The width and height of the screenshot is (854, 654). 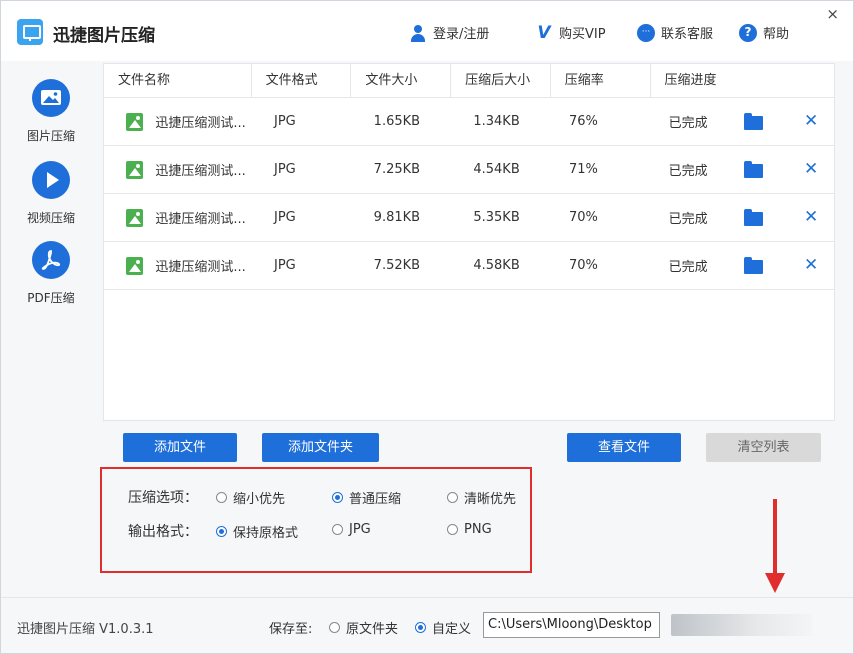 What do you see at coordinates (397, 217) in the screenshot?
I see `file-size: 9.81KB` at bounding box center [397, 217].